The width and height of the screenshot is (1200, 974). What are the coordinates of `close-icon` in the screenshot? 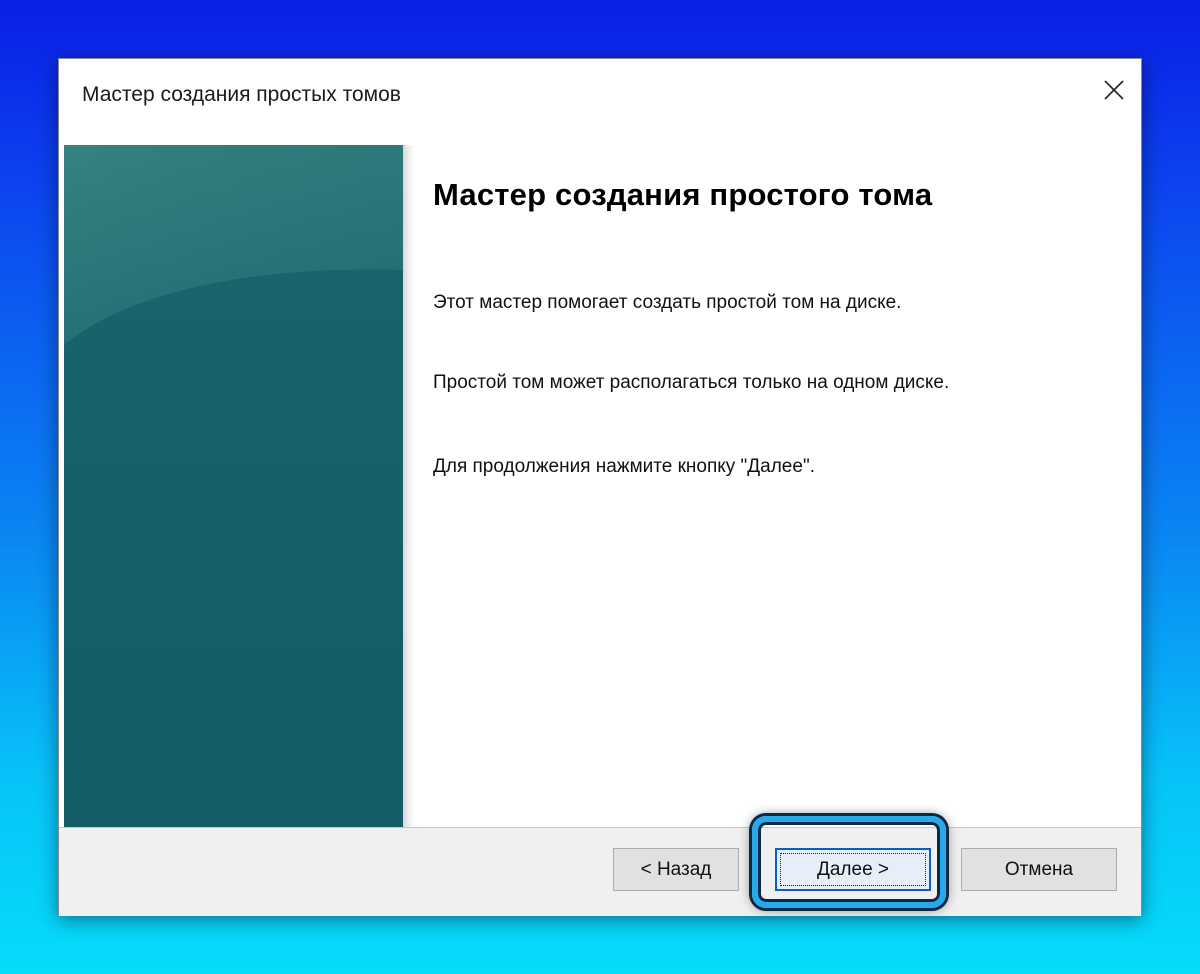 It's located at (1114, 90).